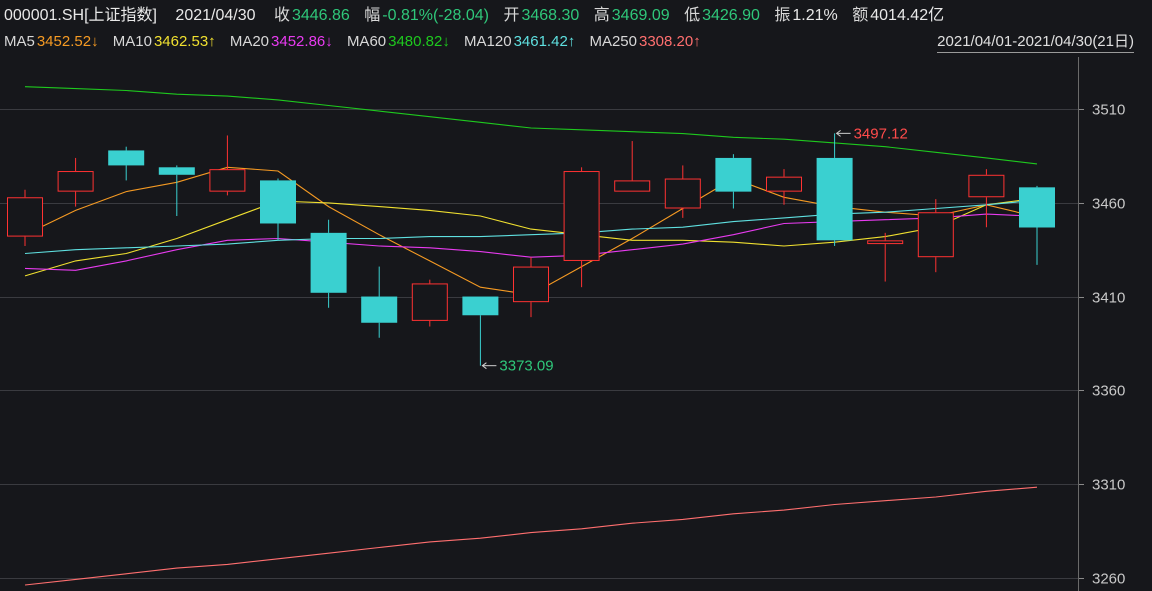  Describe the element at coordinates (1108, 485) in the screenshot. I see `y-tick-label-3310: 3310` at that location.